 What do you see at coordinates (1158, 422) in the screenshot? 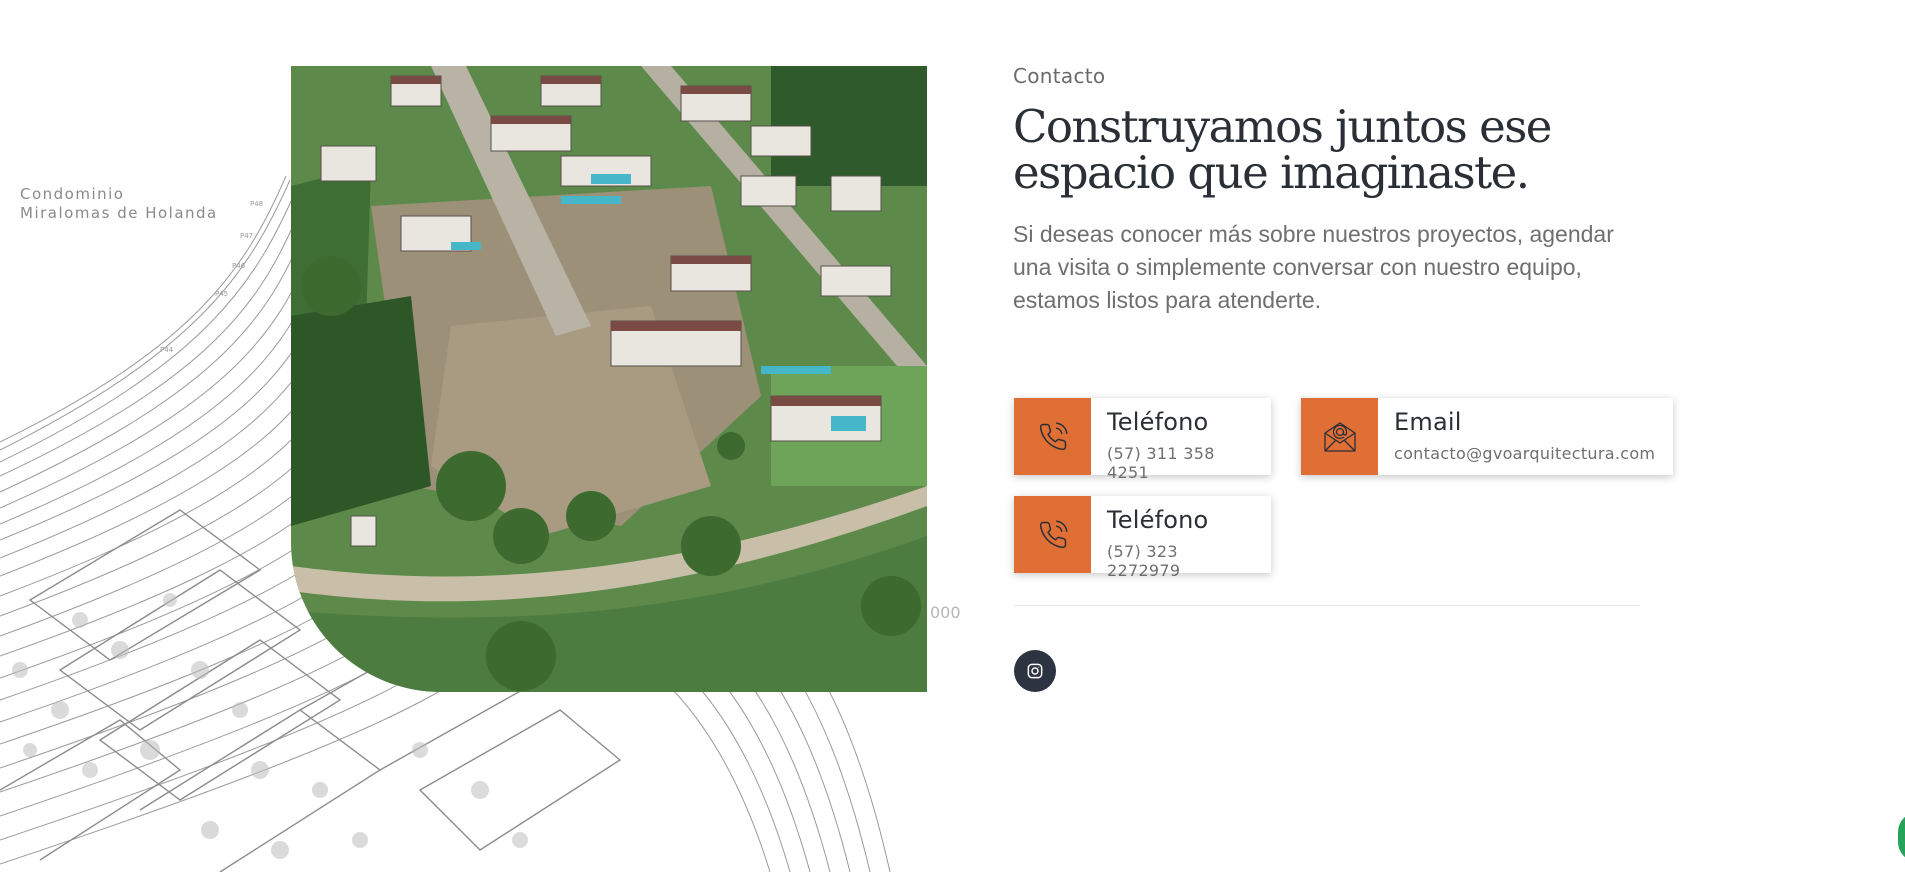
I see `phone-card-1-title: Teléfono` at bounding box center [1158, 422].